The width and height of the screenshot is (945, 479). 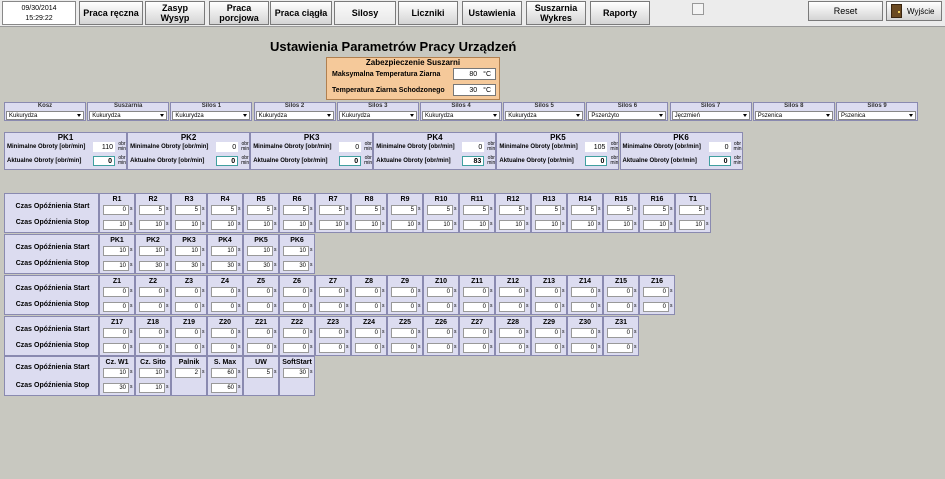 What do you see at coordinates (556, 13) in the screenshot?
I see `nav-suszarnia-wykres: Suszarnia Wykres` at bounding box center [556, 13].